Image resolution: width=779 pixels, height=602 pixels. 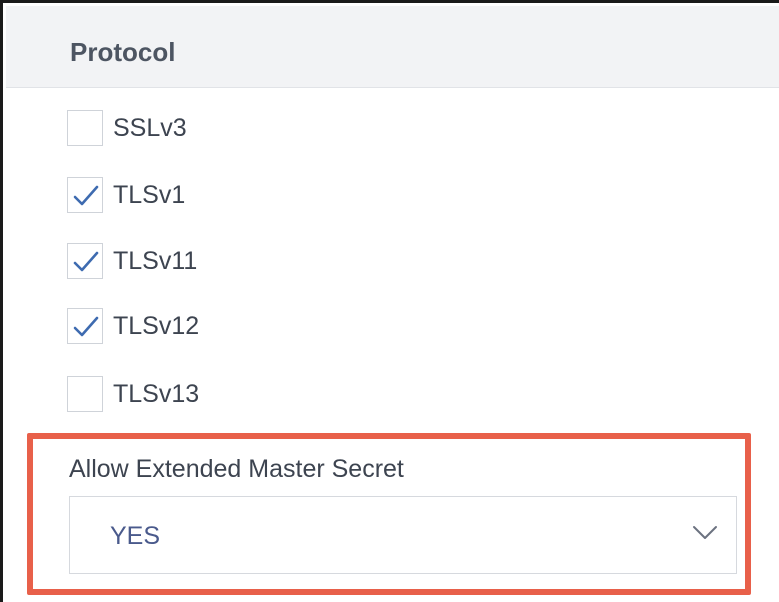 What do you see at coordinates (156, 326) in the screenshot?
I see `protocol-label-tlsv12: TLSv12` at bounding box center [156, 326].